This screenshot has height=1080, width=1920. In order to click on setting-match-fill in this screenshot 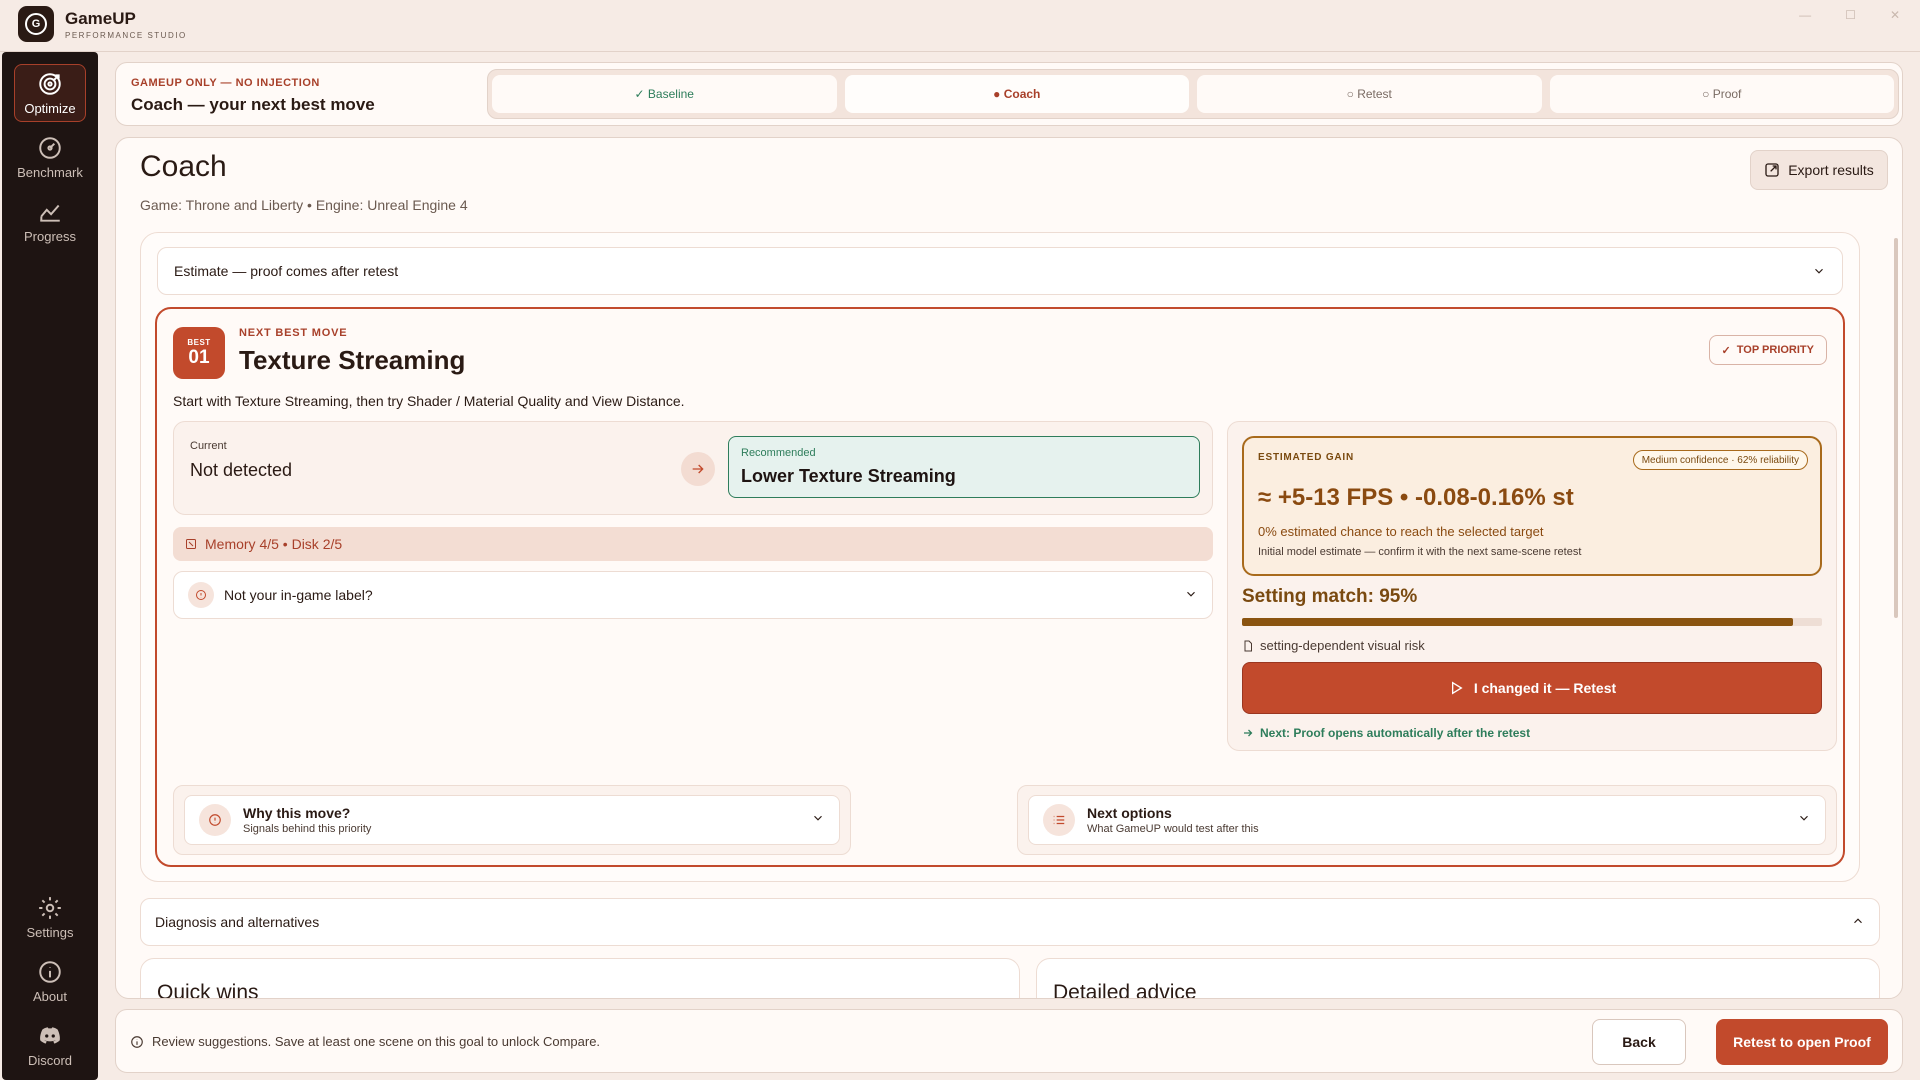, I will do `click(1517, 622)`.